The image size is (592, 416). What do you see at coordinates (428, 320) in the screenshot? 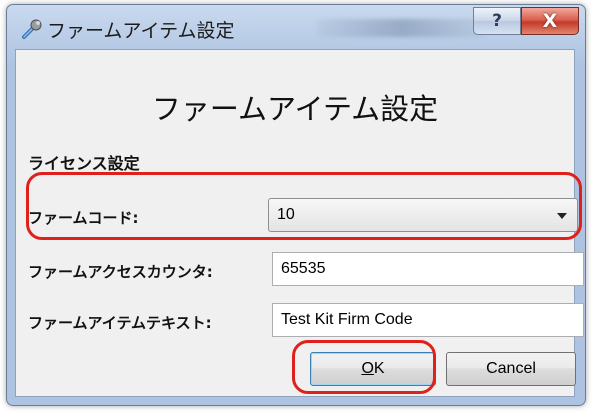
I see `firm-item-text-field` at bounding box center [428, 320].